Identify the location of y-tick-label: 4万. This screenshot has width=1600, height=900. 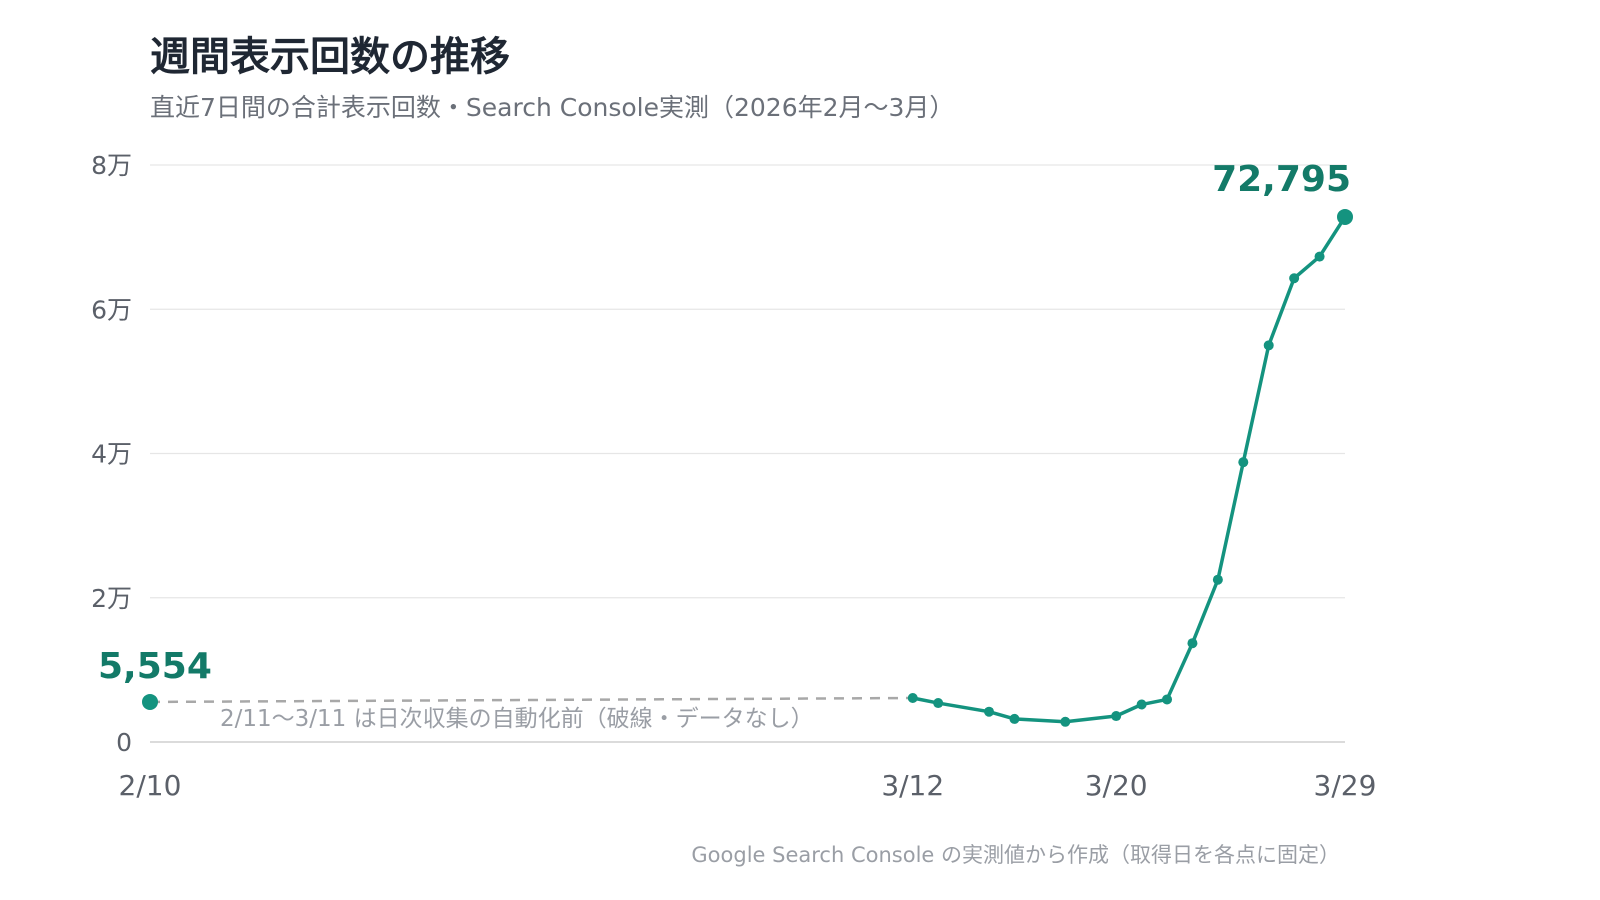
(111, 454).